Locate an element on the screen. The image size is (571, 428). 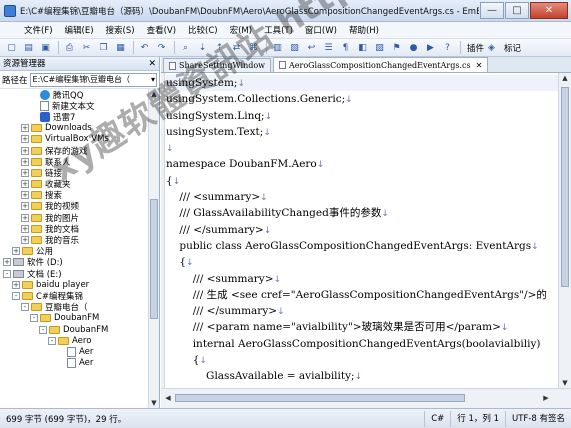
mark-menu: 标记 is located at coordinates (512, 48).